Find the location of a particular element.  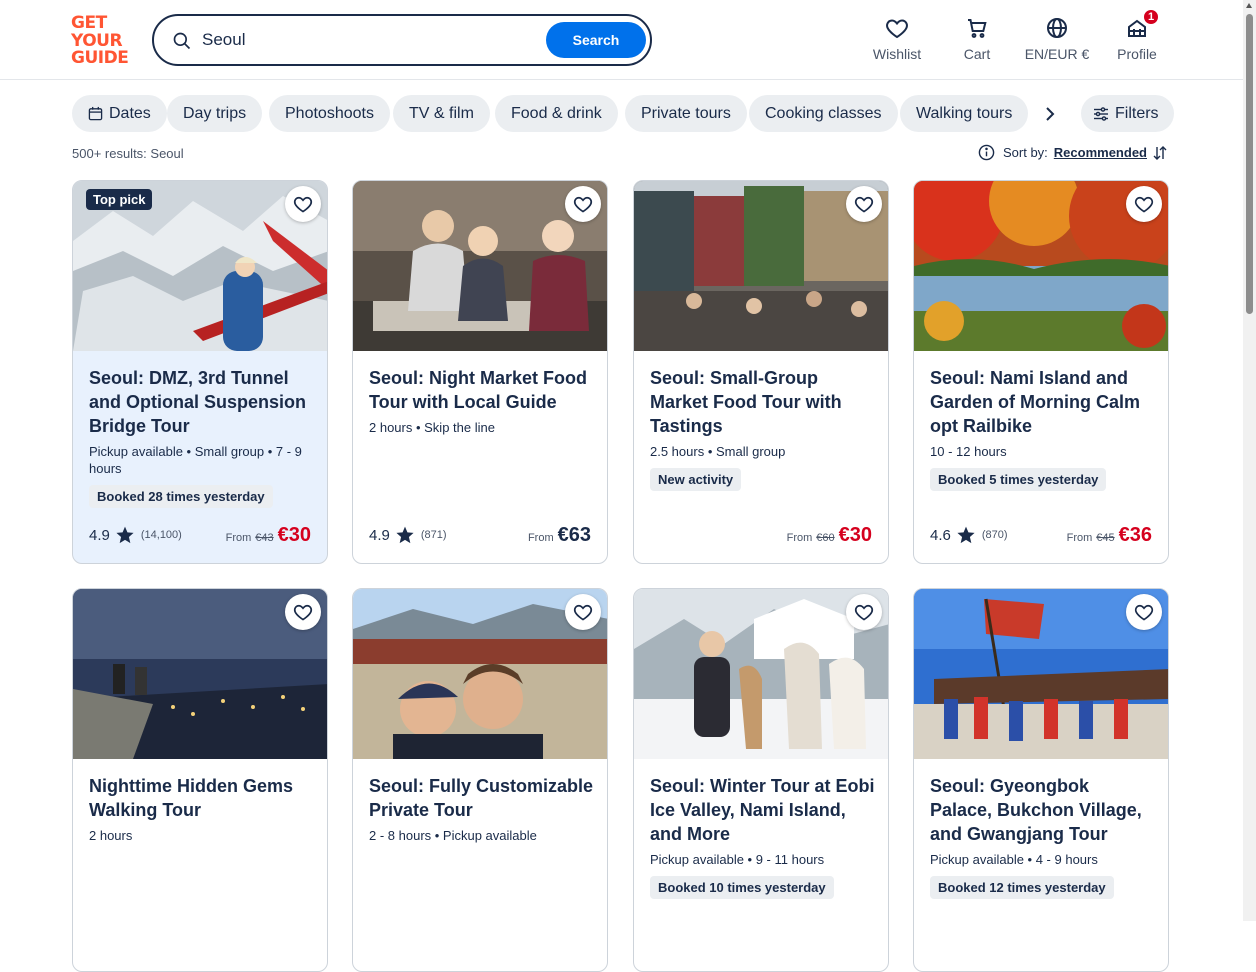

review-count: (14,100) is located at coordinates (161, 535).